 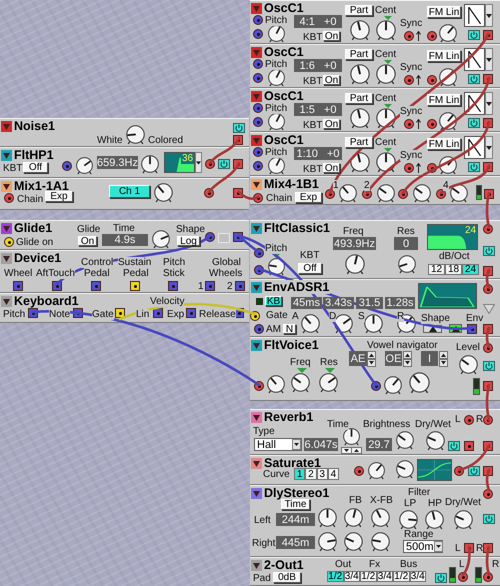 What do you see at coordinates (35, 167) in the screenshot?
I see `toggle-button: Off` at bounding box center [35, 167].